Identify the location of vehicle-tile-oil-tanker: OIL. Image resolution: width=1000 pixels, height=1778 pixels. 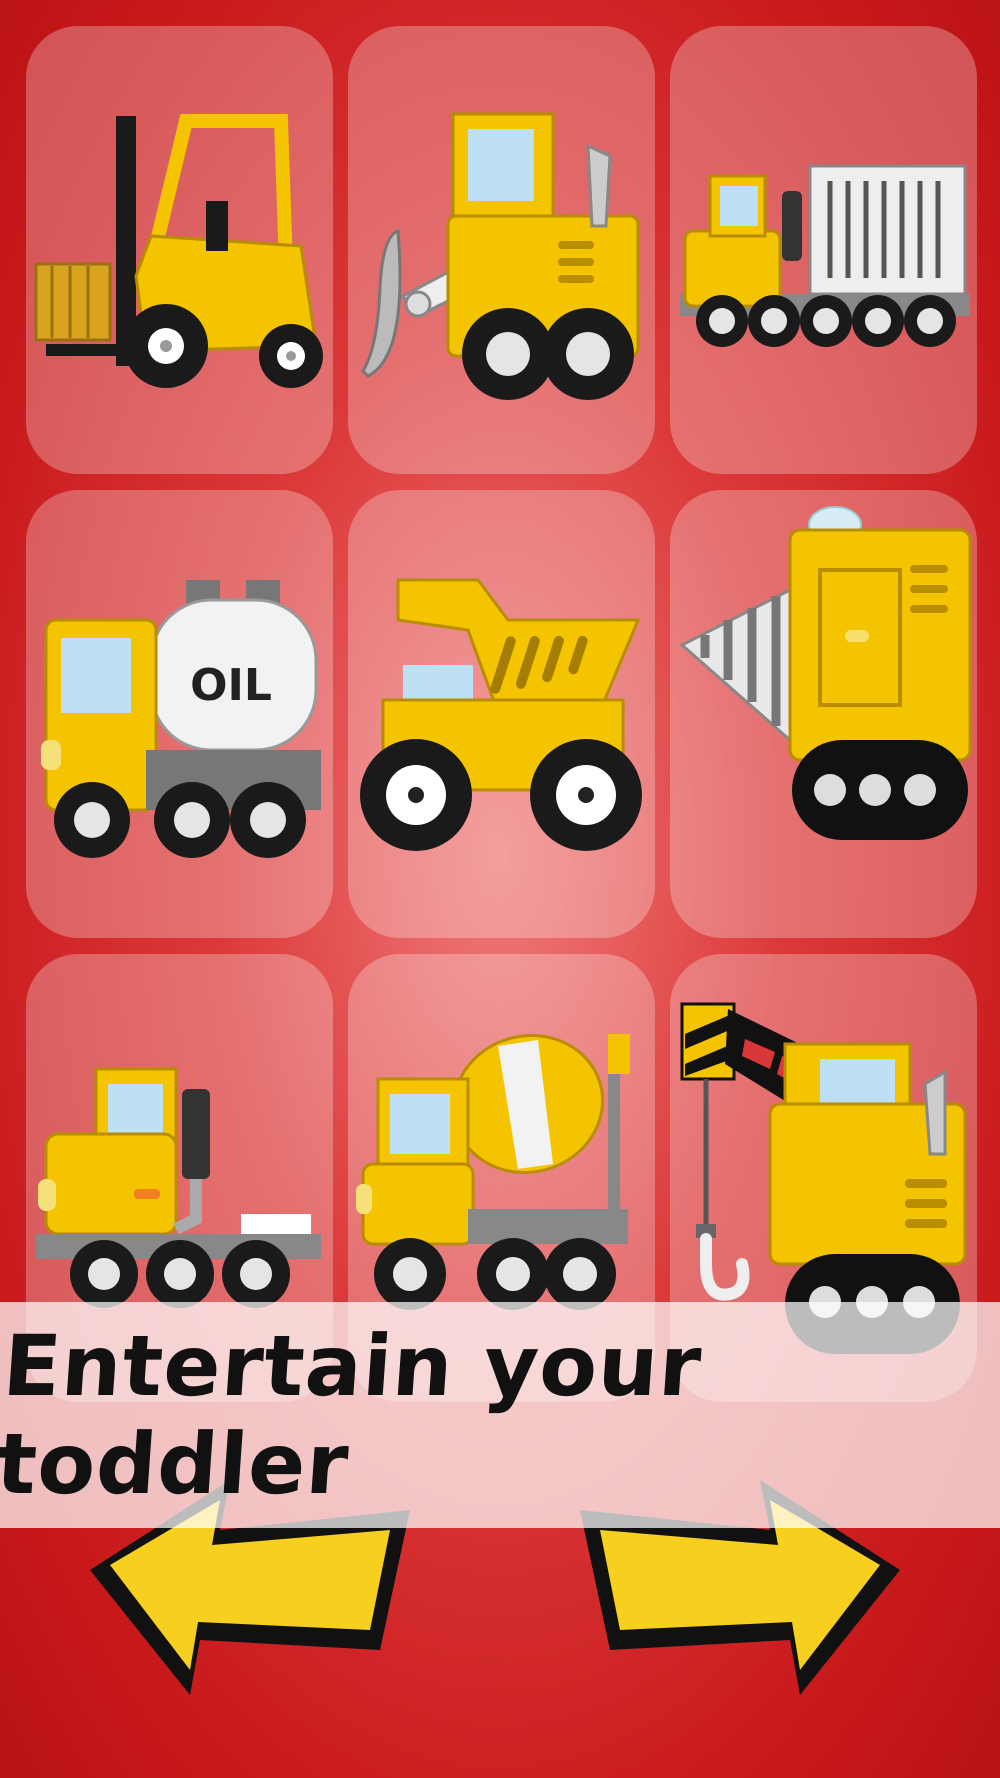
(179, 714).